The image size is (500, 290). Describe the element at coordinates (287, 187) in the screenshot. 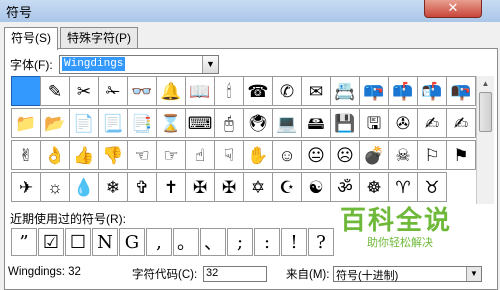

I see `symbol-cell: ☪` at that location.